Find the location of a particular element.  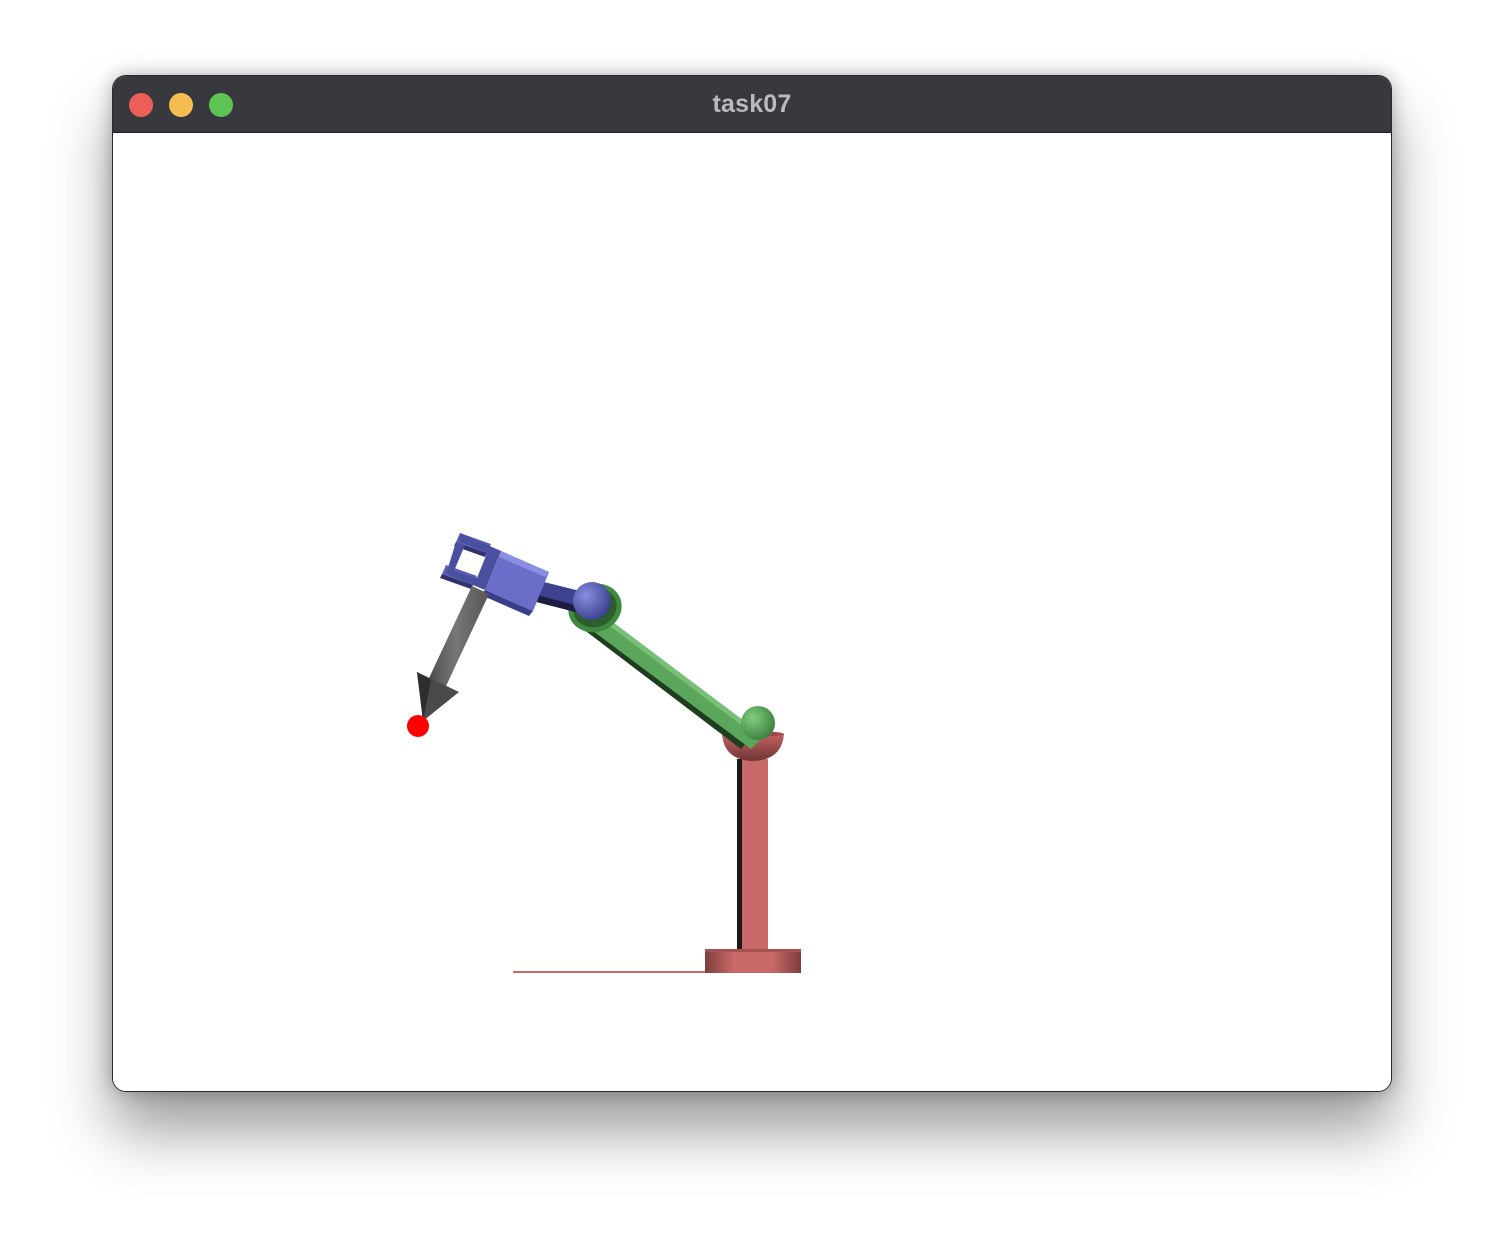

upper-arm-highlight is located at coordinates (679, 675).